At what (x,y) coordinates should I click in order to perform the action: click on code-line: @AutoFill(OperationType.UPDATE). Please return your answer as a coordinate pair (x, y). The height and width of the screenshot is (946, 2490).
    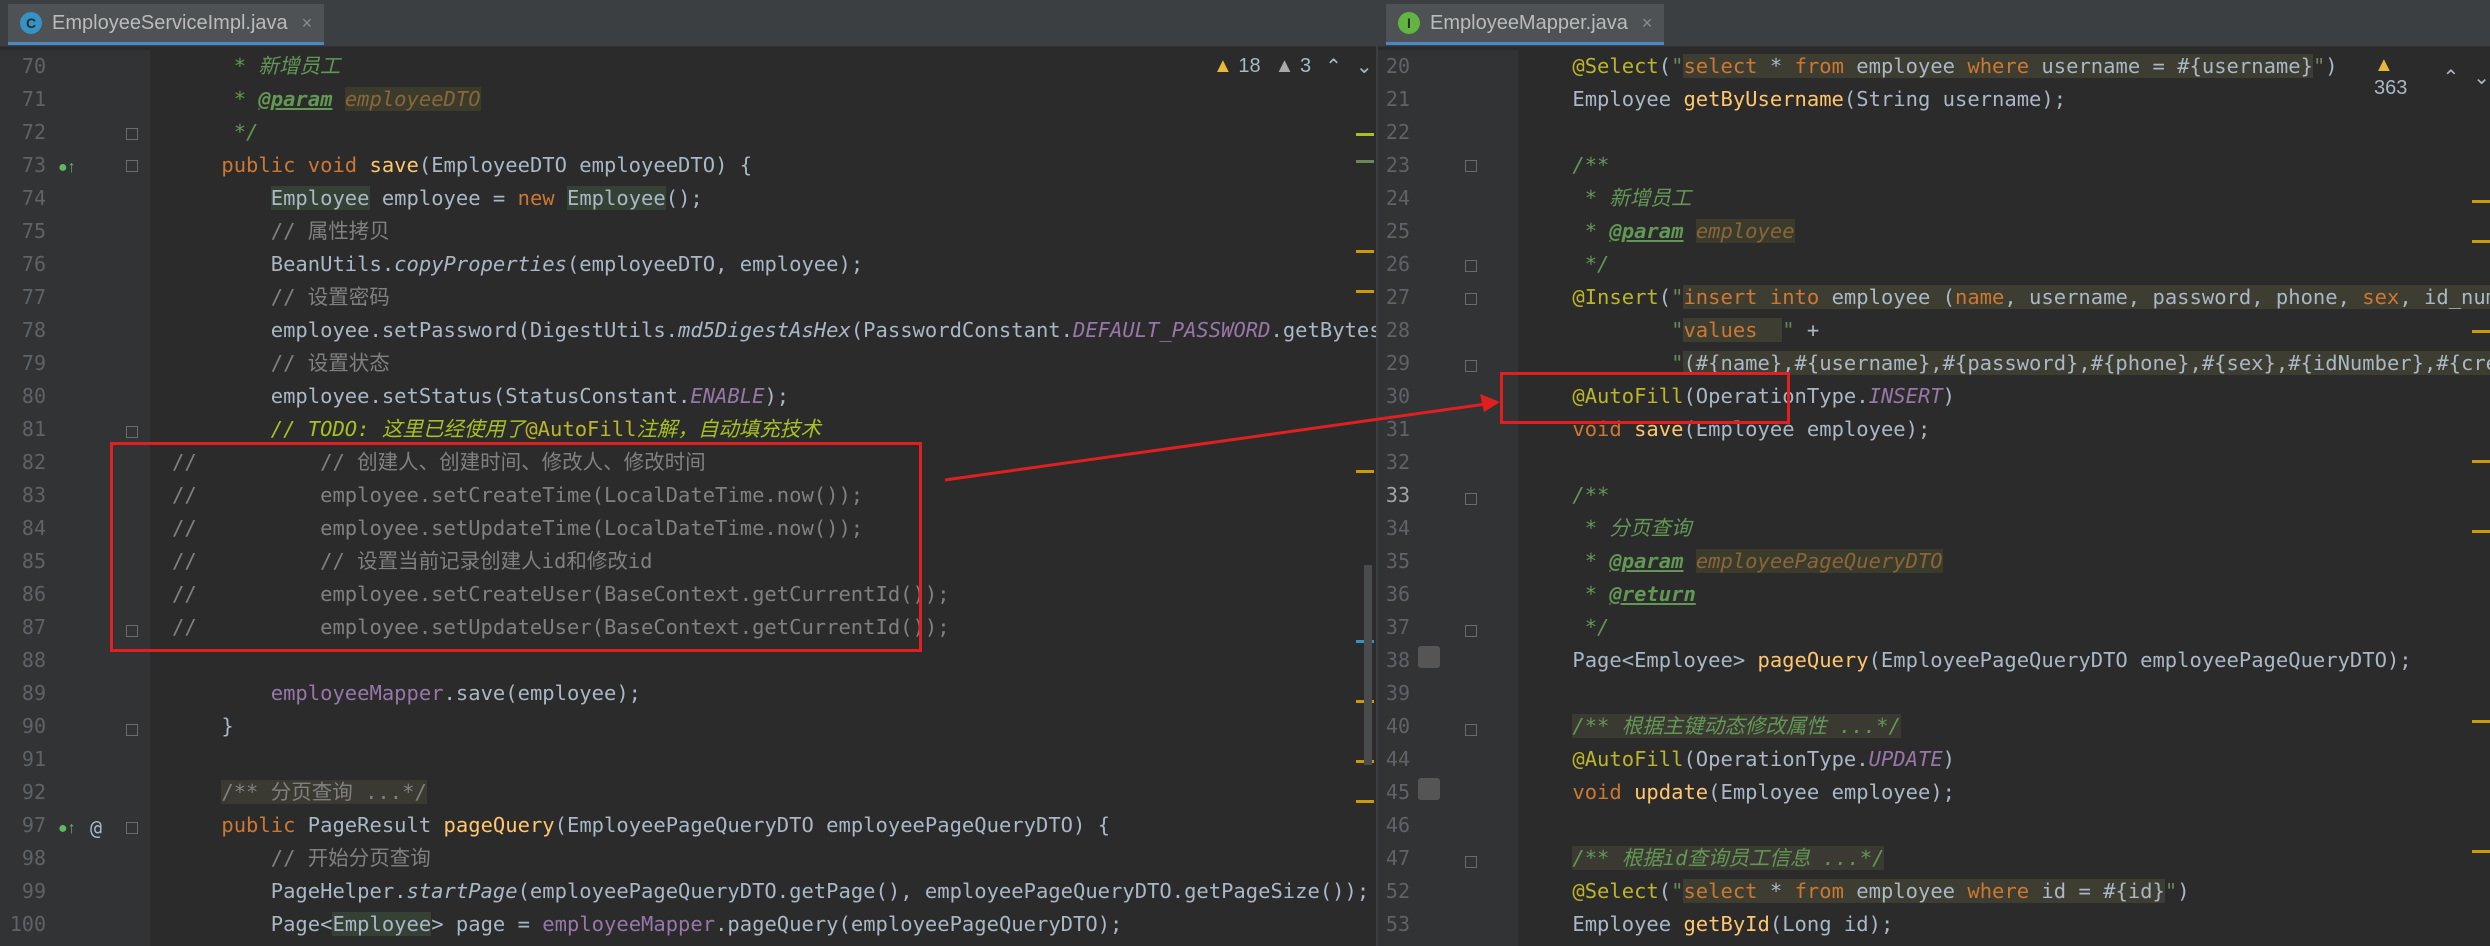
    Looking at the image, I should click on (2006, 759).